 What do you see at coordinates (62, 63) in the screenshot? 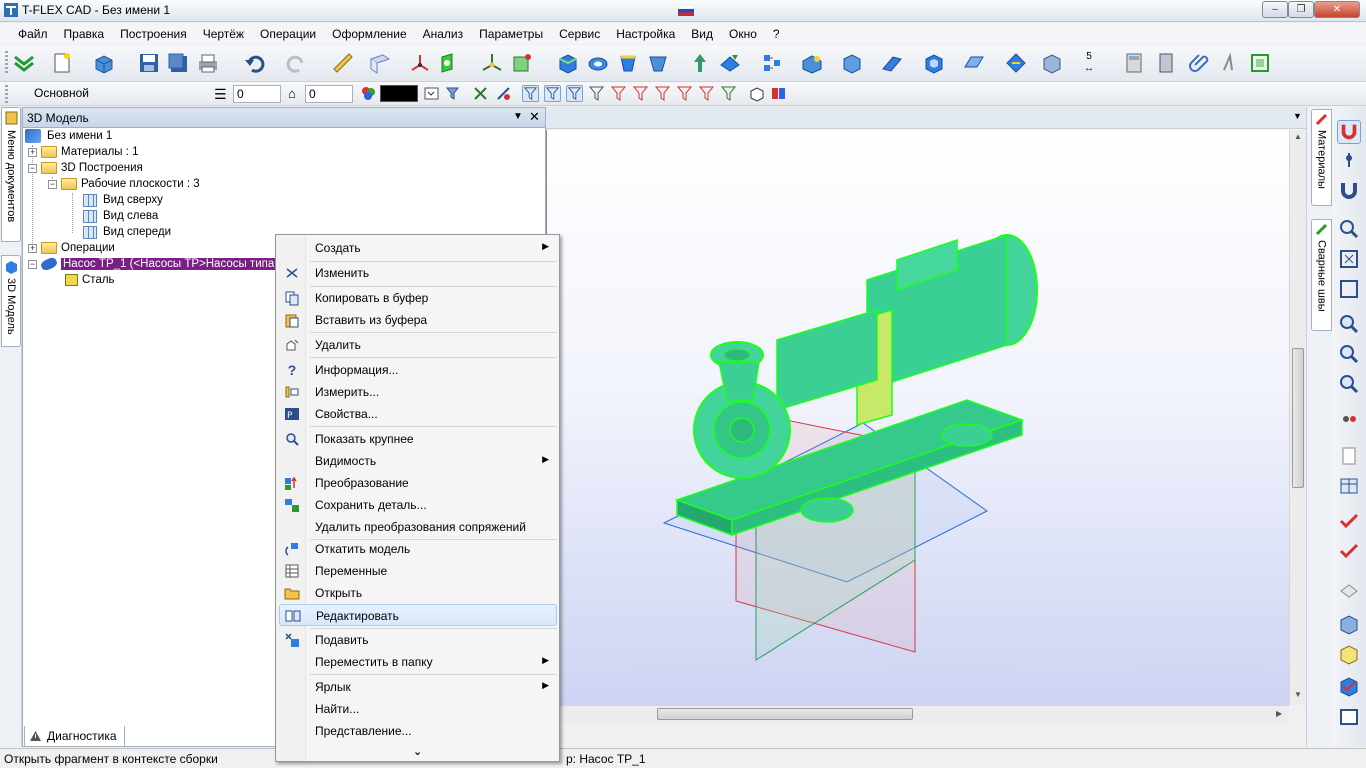
I see `new-document-icon` at bounding box center [62, 63].